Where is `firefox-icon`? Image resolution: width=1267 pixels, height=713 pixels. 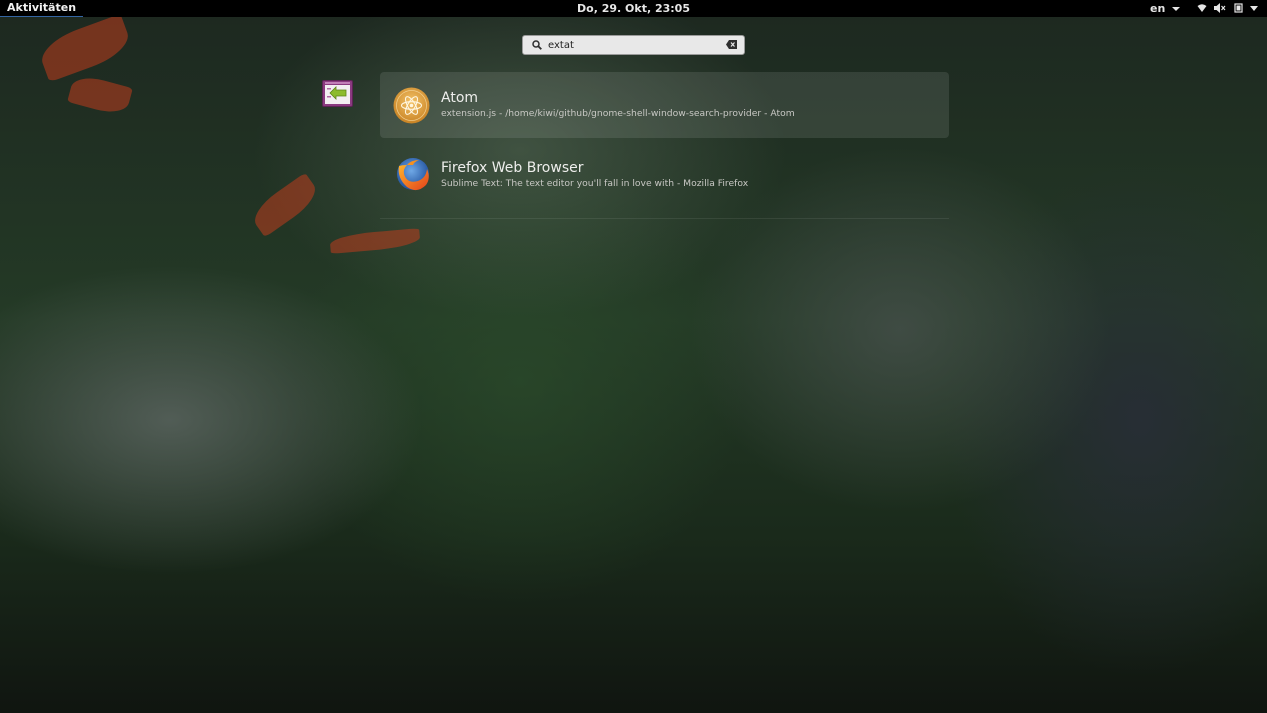 firefox-icon is located at coordinates (413, 174).